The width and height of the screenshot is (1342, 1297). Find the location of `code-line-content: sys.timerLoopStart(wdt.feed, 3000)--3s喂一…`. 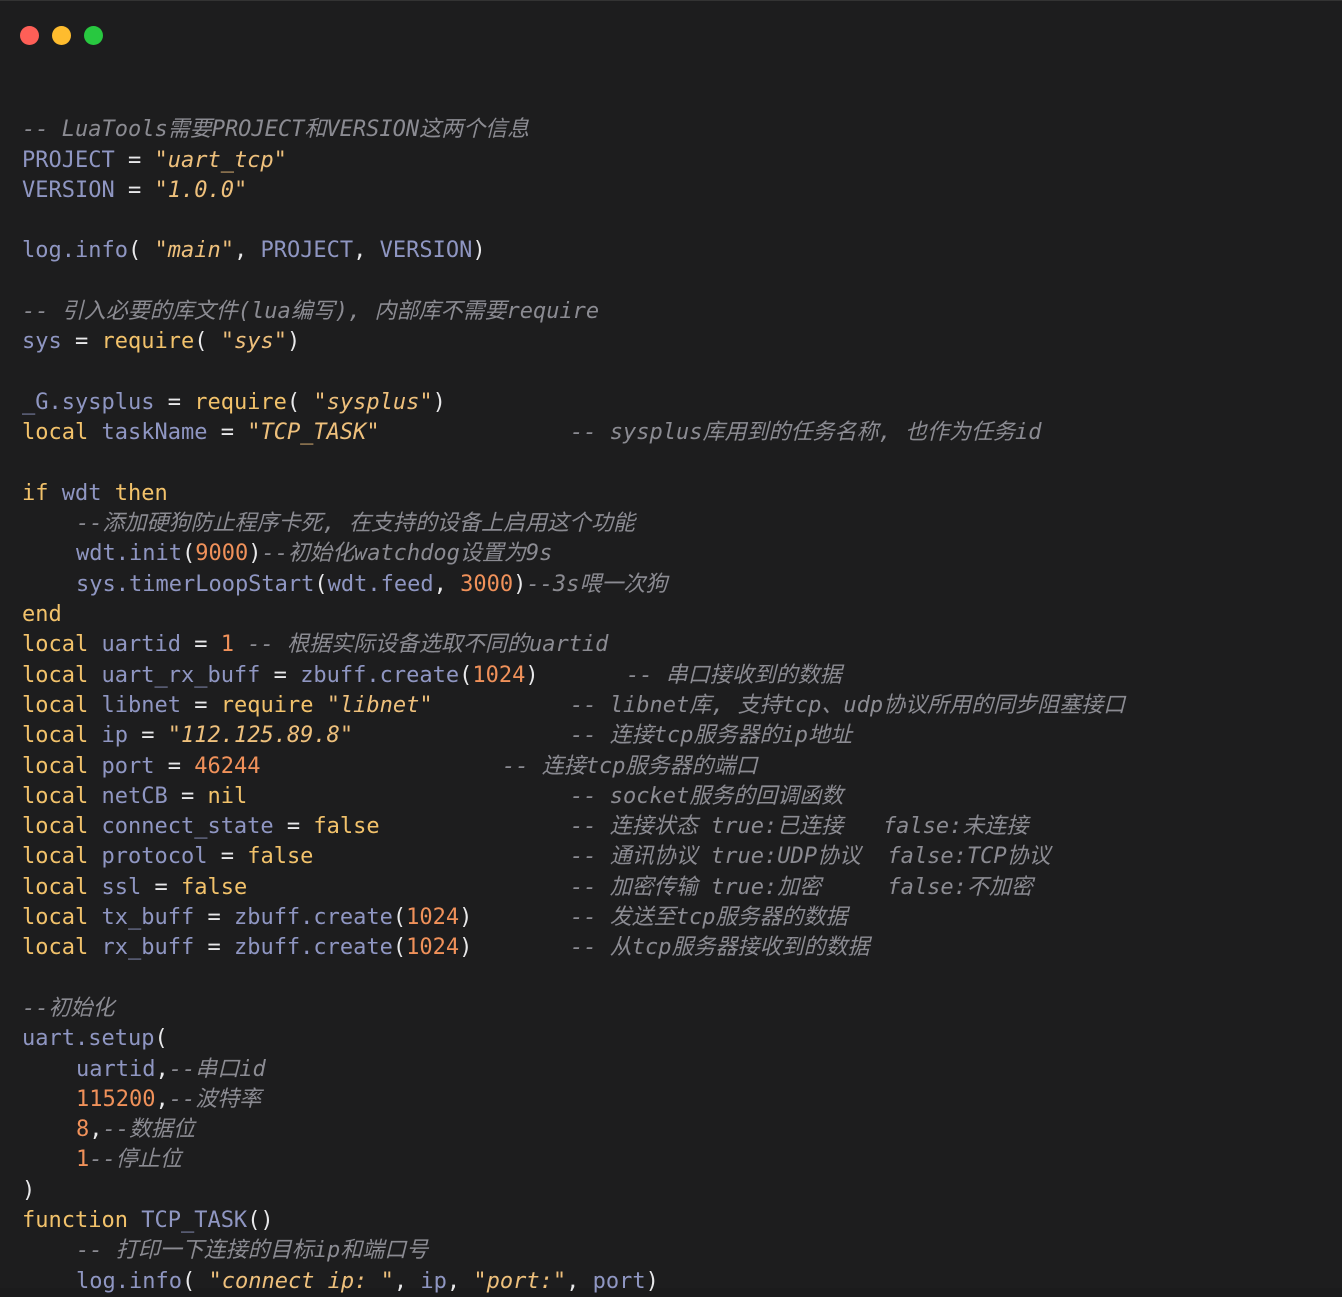

code-line-content: sys.timerLoopStart(wdt.feed, 3000)--3s喂一… is located at coordinates (344, 584).